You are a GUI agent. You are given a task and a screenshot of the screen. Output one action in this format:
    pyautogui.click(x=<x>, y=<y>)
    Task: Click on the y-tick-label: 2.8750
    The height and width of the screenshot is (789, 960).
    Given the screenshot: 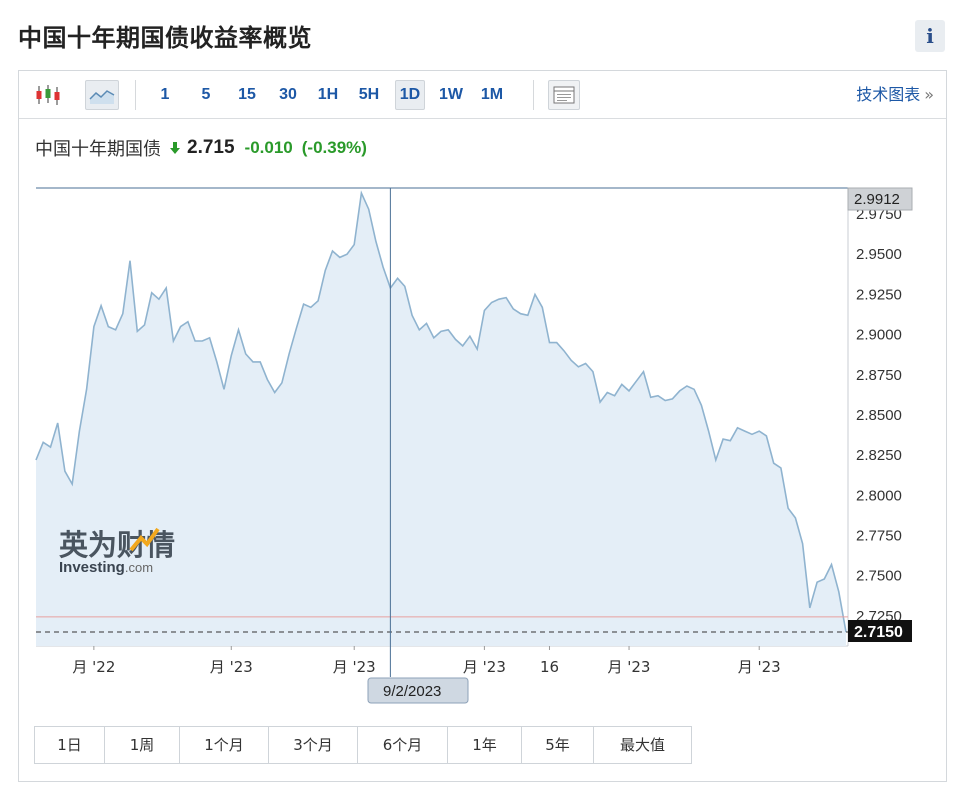 What is the action you would take?
    pyautogui.click(x=879, y=375)
    